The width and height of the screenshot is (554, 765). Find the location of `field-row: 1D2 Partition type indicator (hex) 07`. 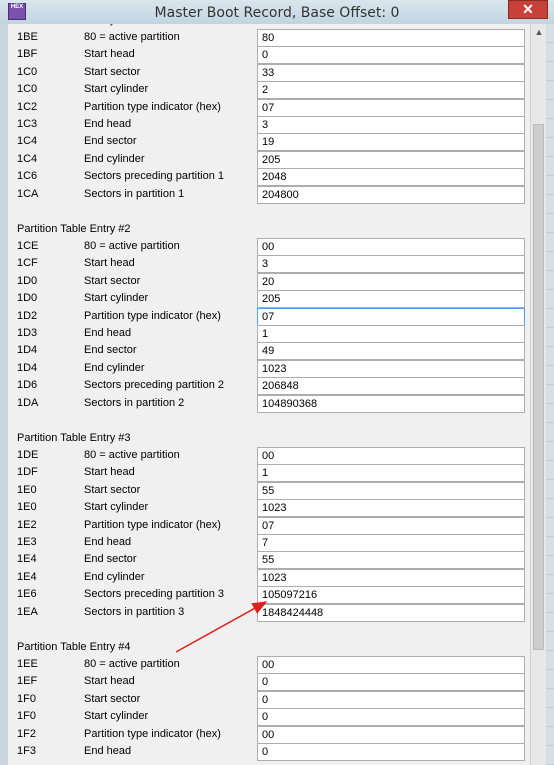

field-row: 1D2 Partition type indicator (hex) 07 is located at coordinates (269, 317).